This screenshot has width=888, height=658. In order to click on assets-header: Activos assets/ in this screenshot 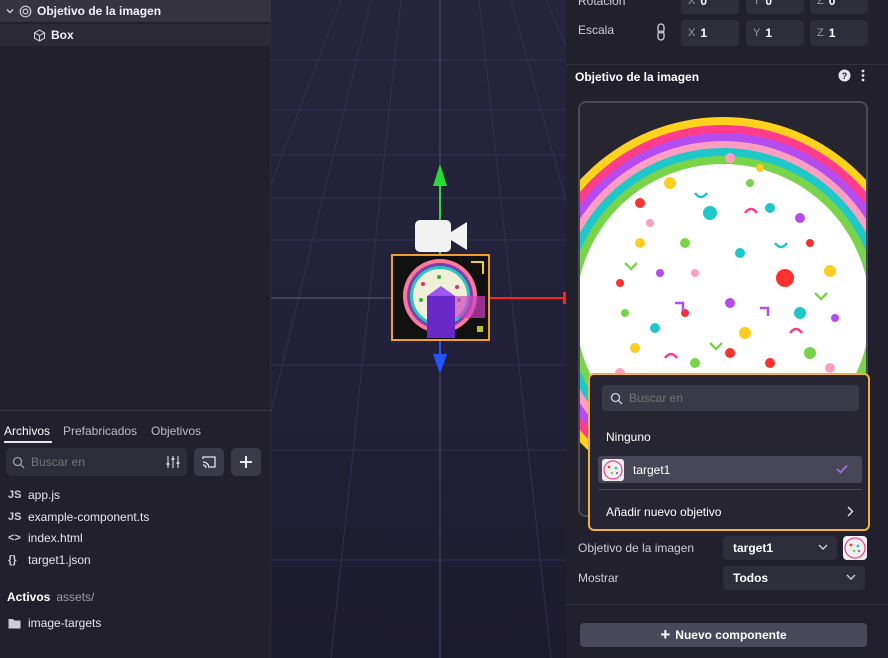, I will do `click(50, 597)`.